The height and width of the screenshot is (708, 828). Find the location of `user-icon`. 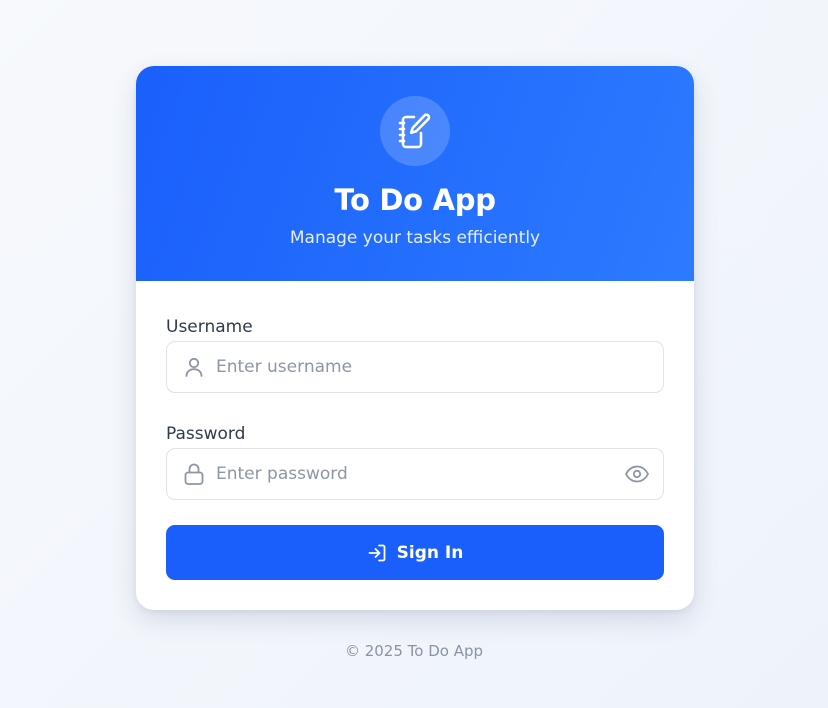

user-icon is located at coordinates (194, 367).